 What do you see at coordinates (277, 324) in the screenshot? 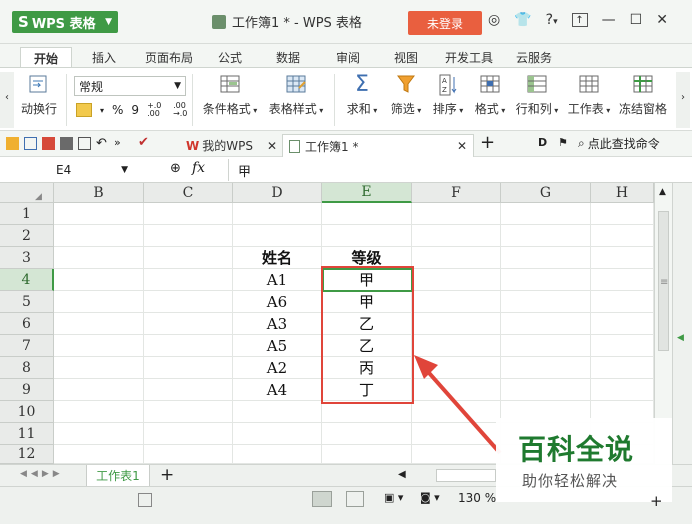
I see `cell-d6: A3` at bounding box center [277, 324].